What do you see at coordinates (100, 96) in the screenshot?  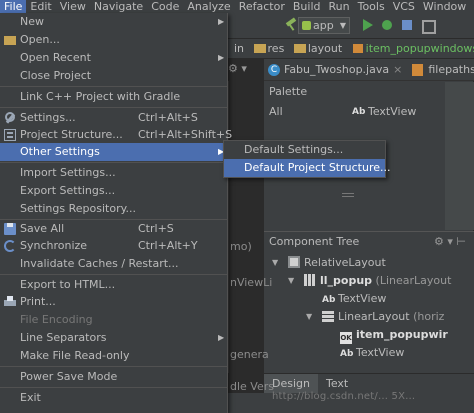 I see `menu-item-label: Link C++ Project with Gradle` at bounding box center [100, 96].